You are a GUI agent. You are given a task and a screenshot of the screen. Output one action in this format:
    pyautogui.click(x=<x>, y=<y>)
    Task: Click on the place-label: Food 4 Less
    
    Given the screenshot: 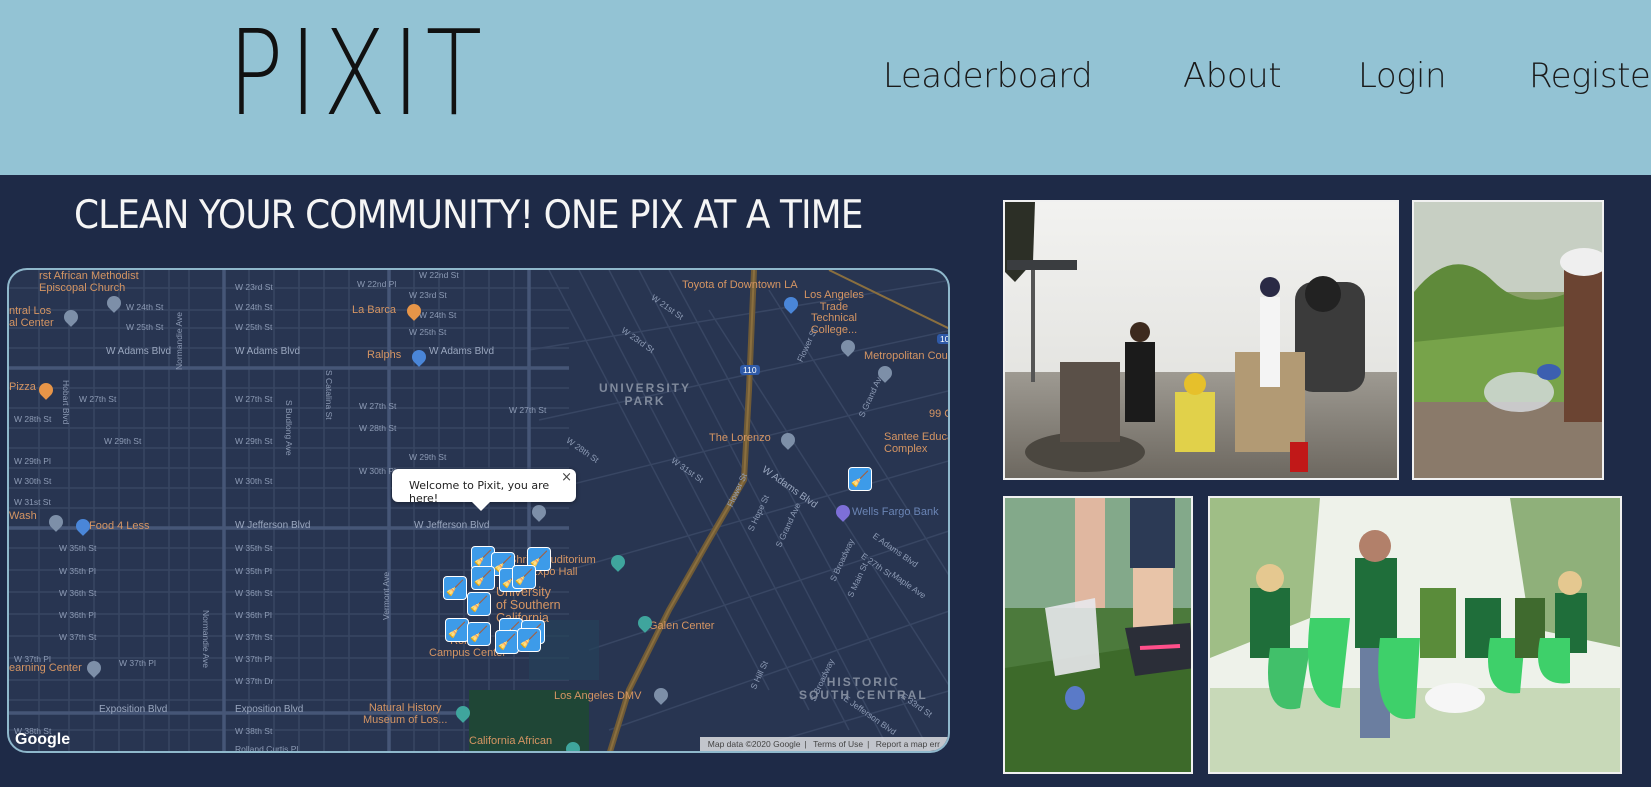 What is the action you would take?
    pyautogui.click(x=119, y=526)
    